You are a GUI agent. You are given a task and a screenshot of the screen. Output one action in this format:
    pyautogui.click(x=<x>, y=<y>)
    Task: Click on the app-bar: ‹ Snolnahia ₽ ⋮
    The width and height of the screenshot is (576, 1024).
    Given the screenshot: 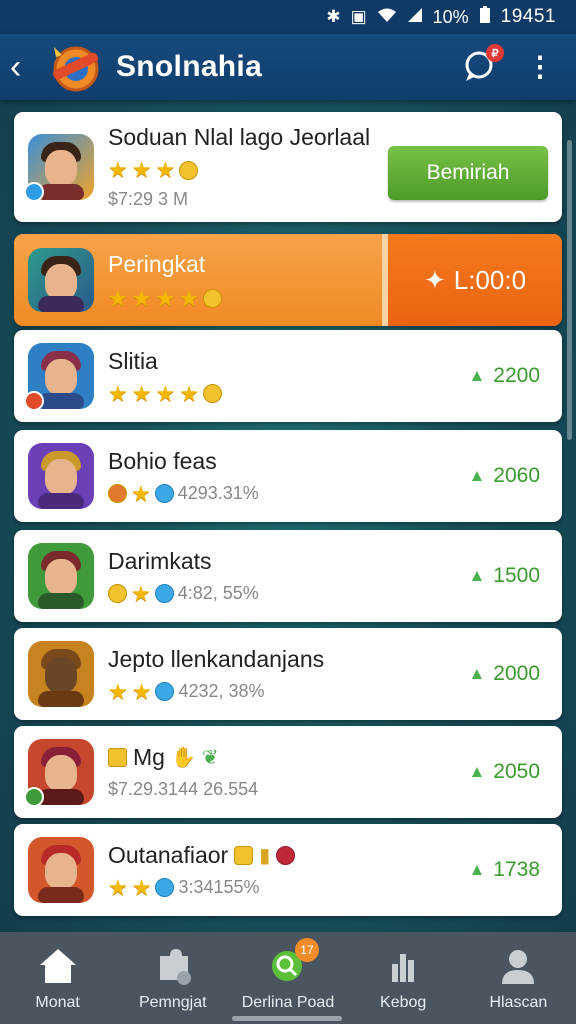 What is the action you would take?
    pyautogui.click(x=288, y=67)
    